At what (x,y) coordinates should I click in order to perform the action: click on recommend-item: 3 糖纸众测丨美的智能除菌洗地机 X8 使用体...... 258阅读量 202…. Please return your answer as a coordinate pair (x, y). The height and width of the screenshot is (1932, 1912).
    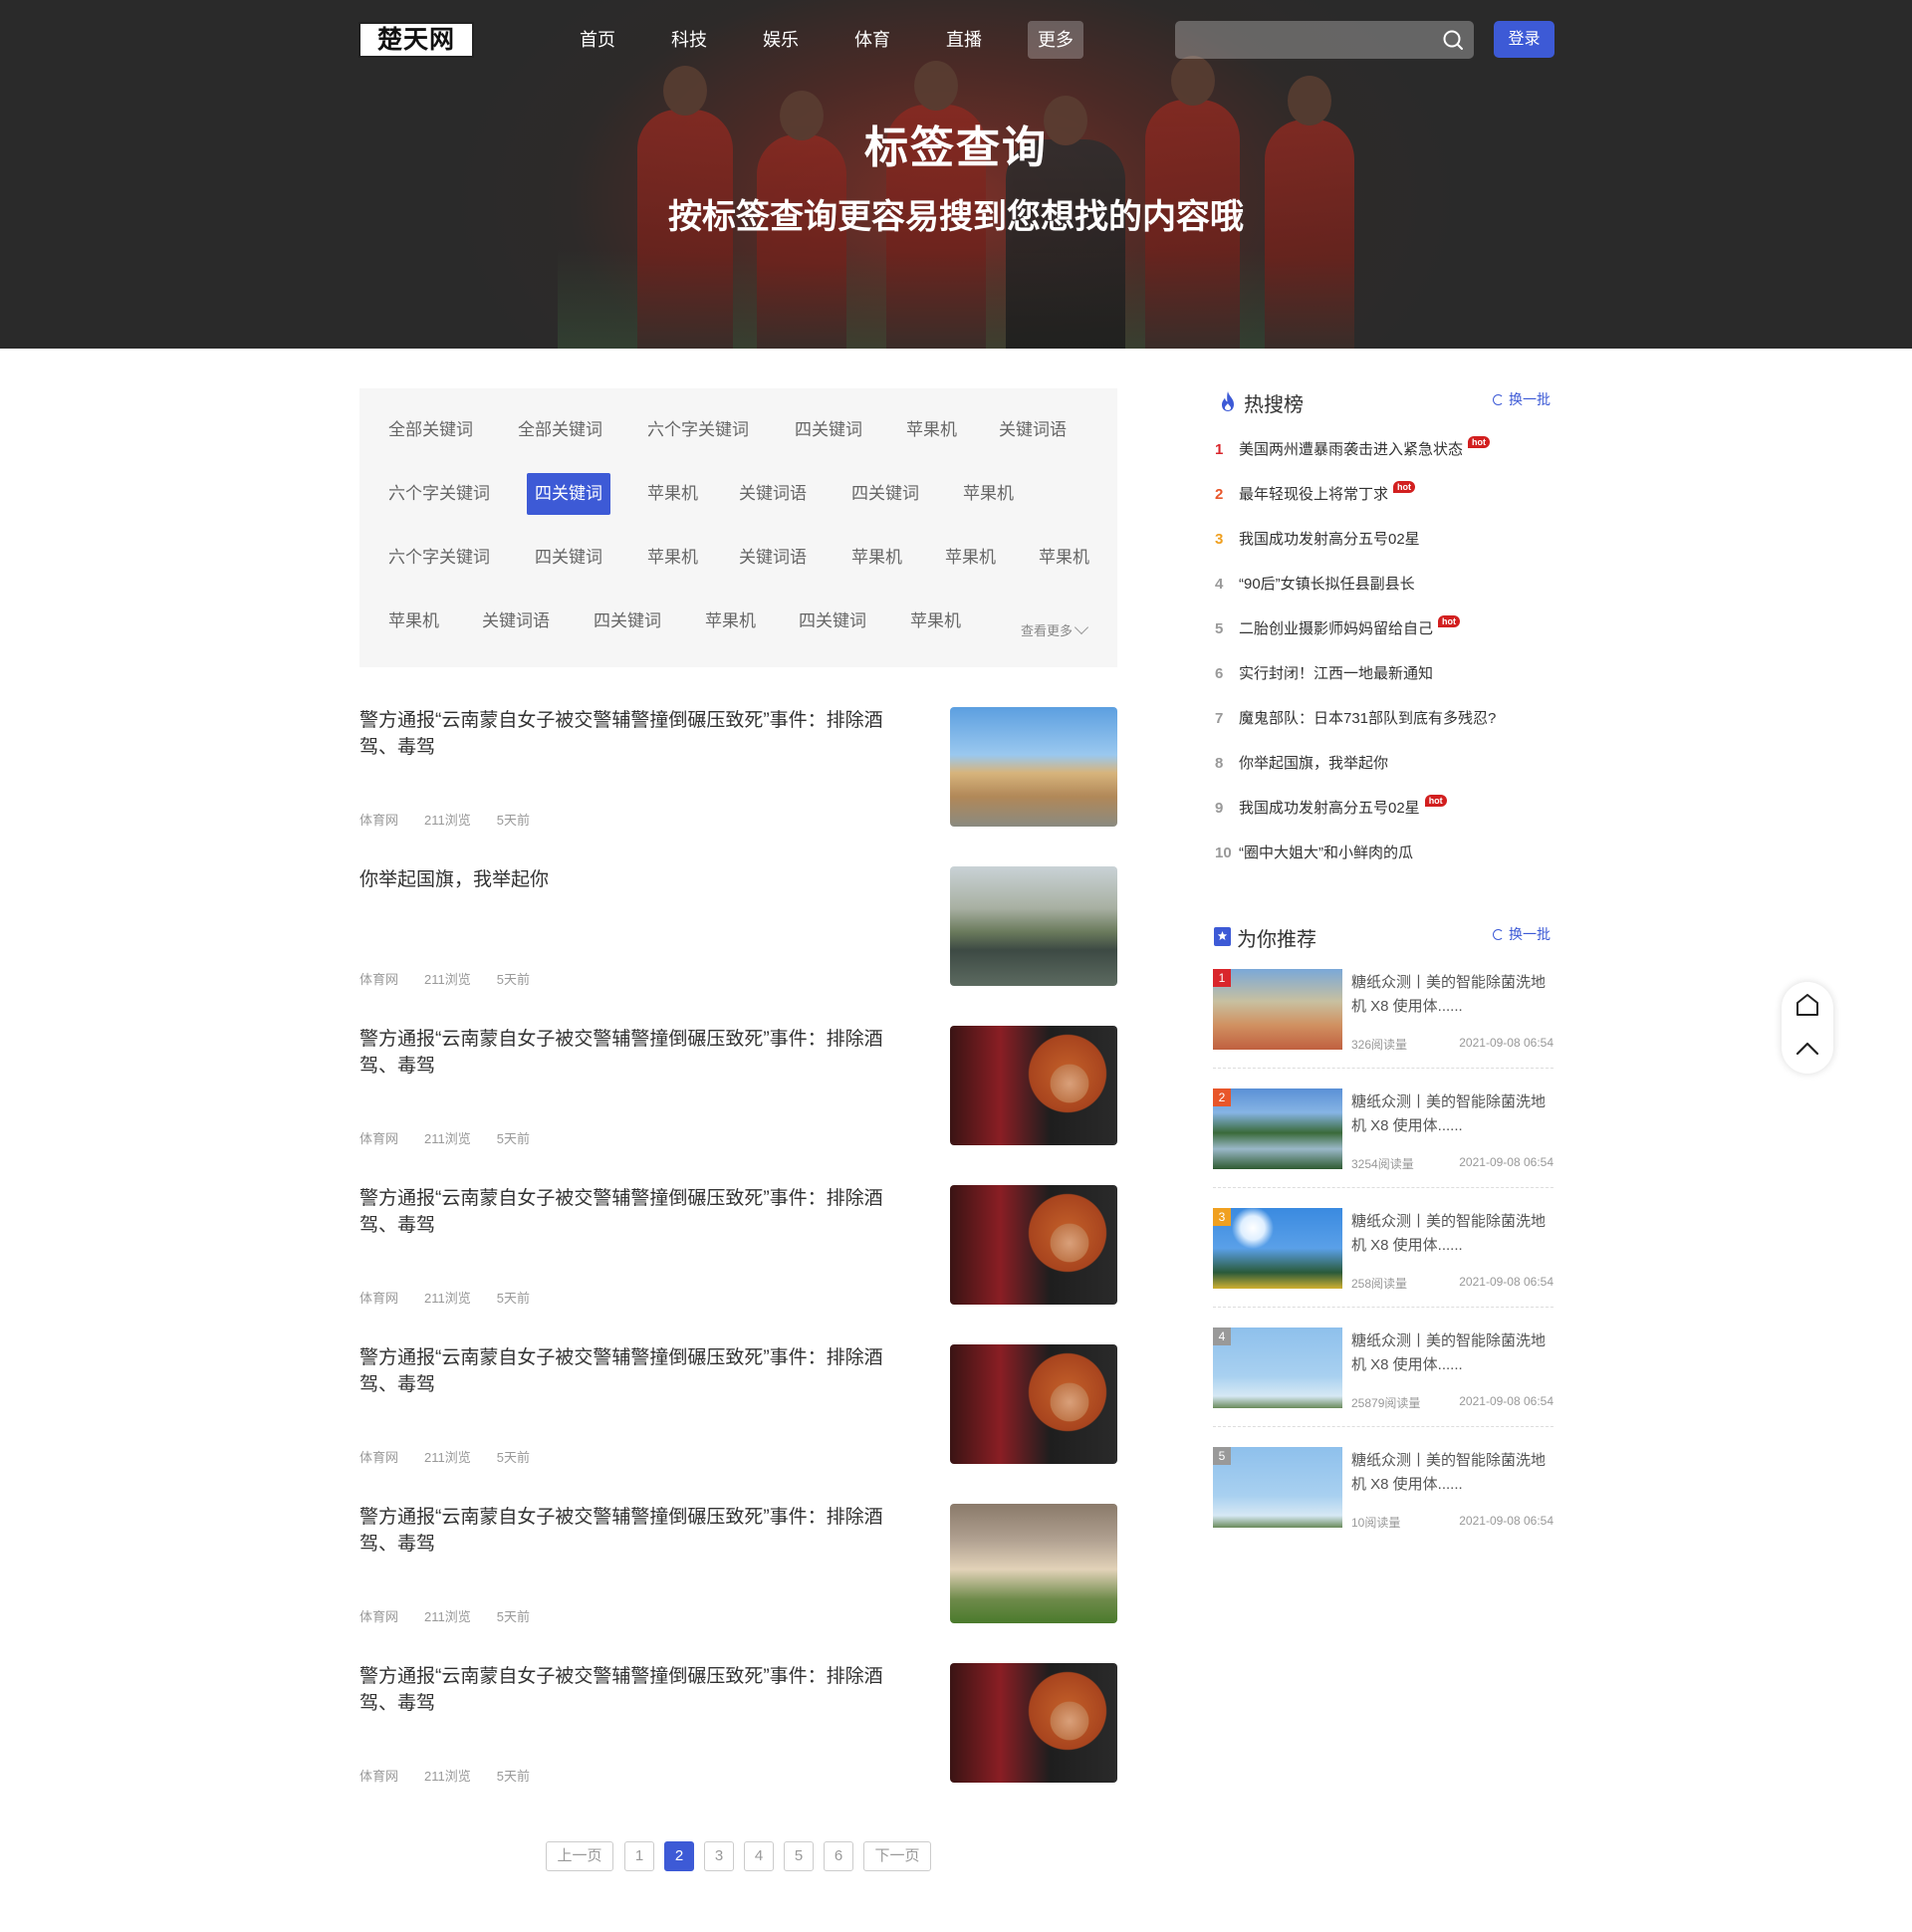
    Looking at the image, I should click on (1383, 1258).